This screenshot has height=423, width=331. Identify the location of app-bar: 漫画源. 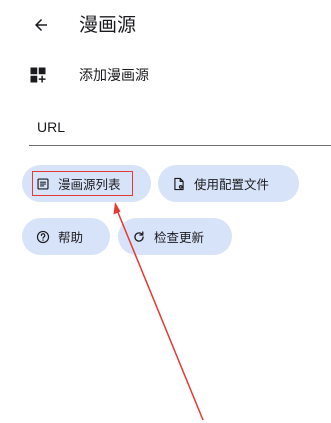
(165, 25).